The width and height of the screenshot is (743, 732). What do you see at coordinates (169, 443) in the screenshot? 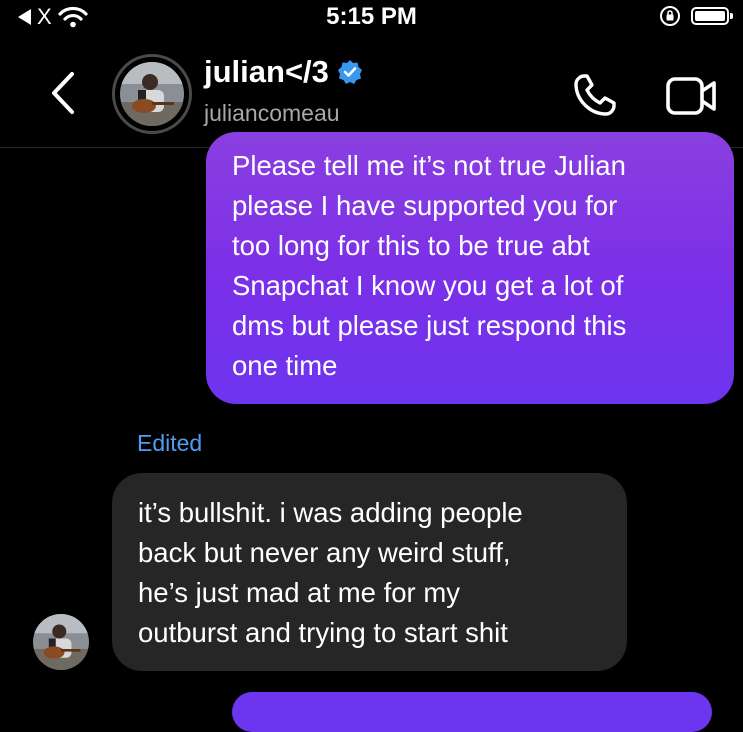
I see `edited-label: Edited` at bounding box center [169, 443].